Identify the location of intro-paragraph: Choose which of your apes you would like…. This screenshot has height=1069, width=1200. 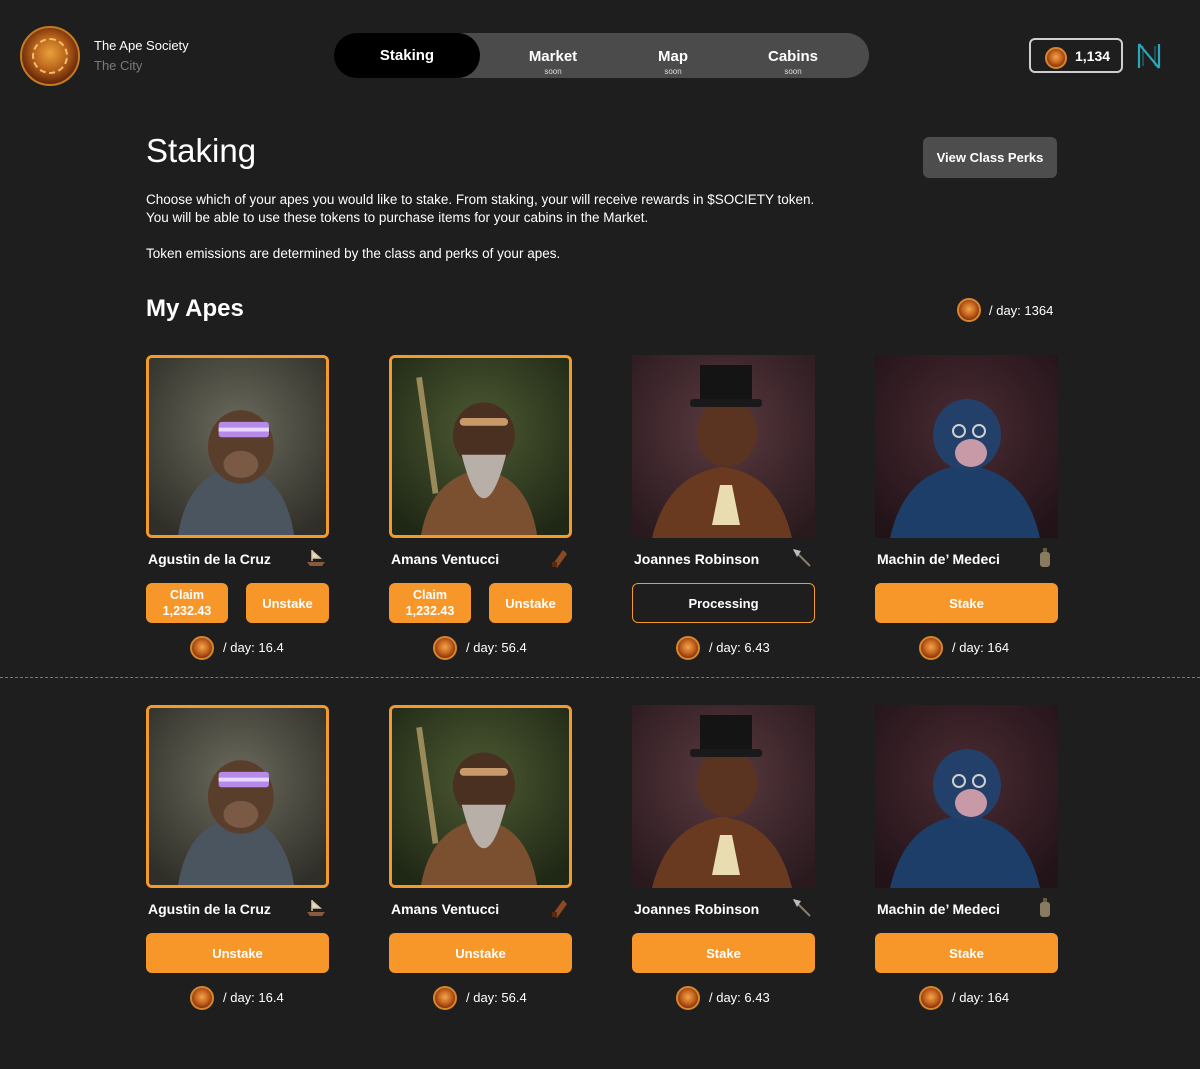
(480, 208).